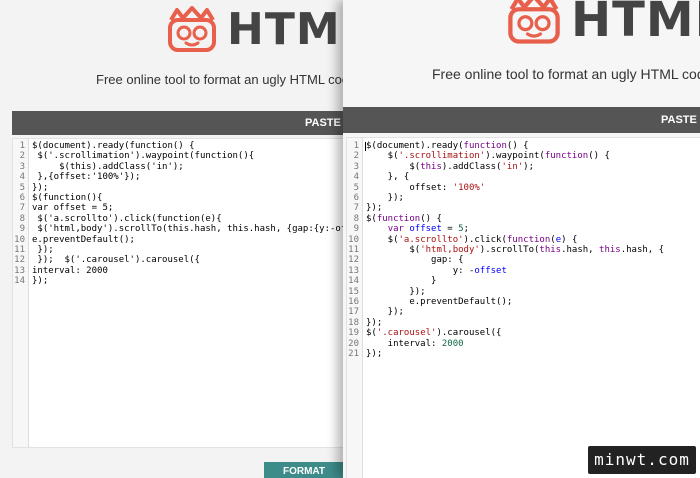 This screenshot has width=700, height=478. What do you see at coordinates (602, 24) in the screenshot?
I see `logo: HTML` at bounding box center [602, 24].